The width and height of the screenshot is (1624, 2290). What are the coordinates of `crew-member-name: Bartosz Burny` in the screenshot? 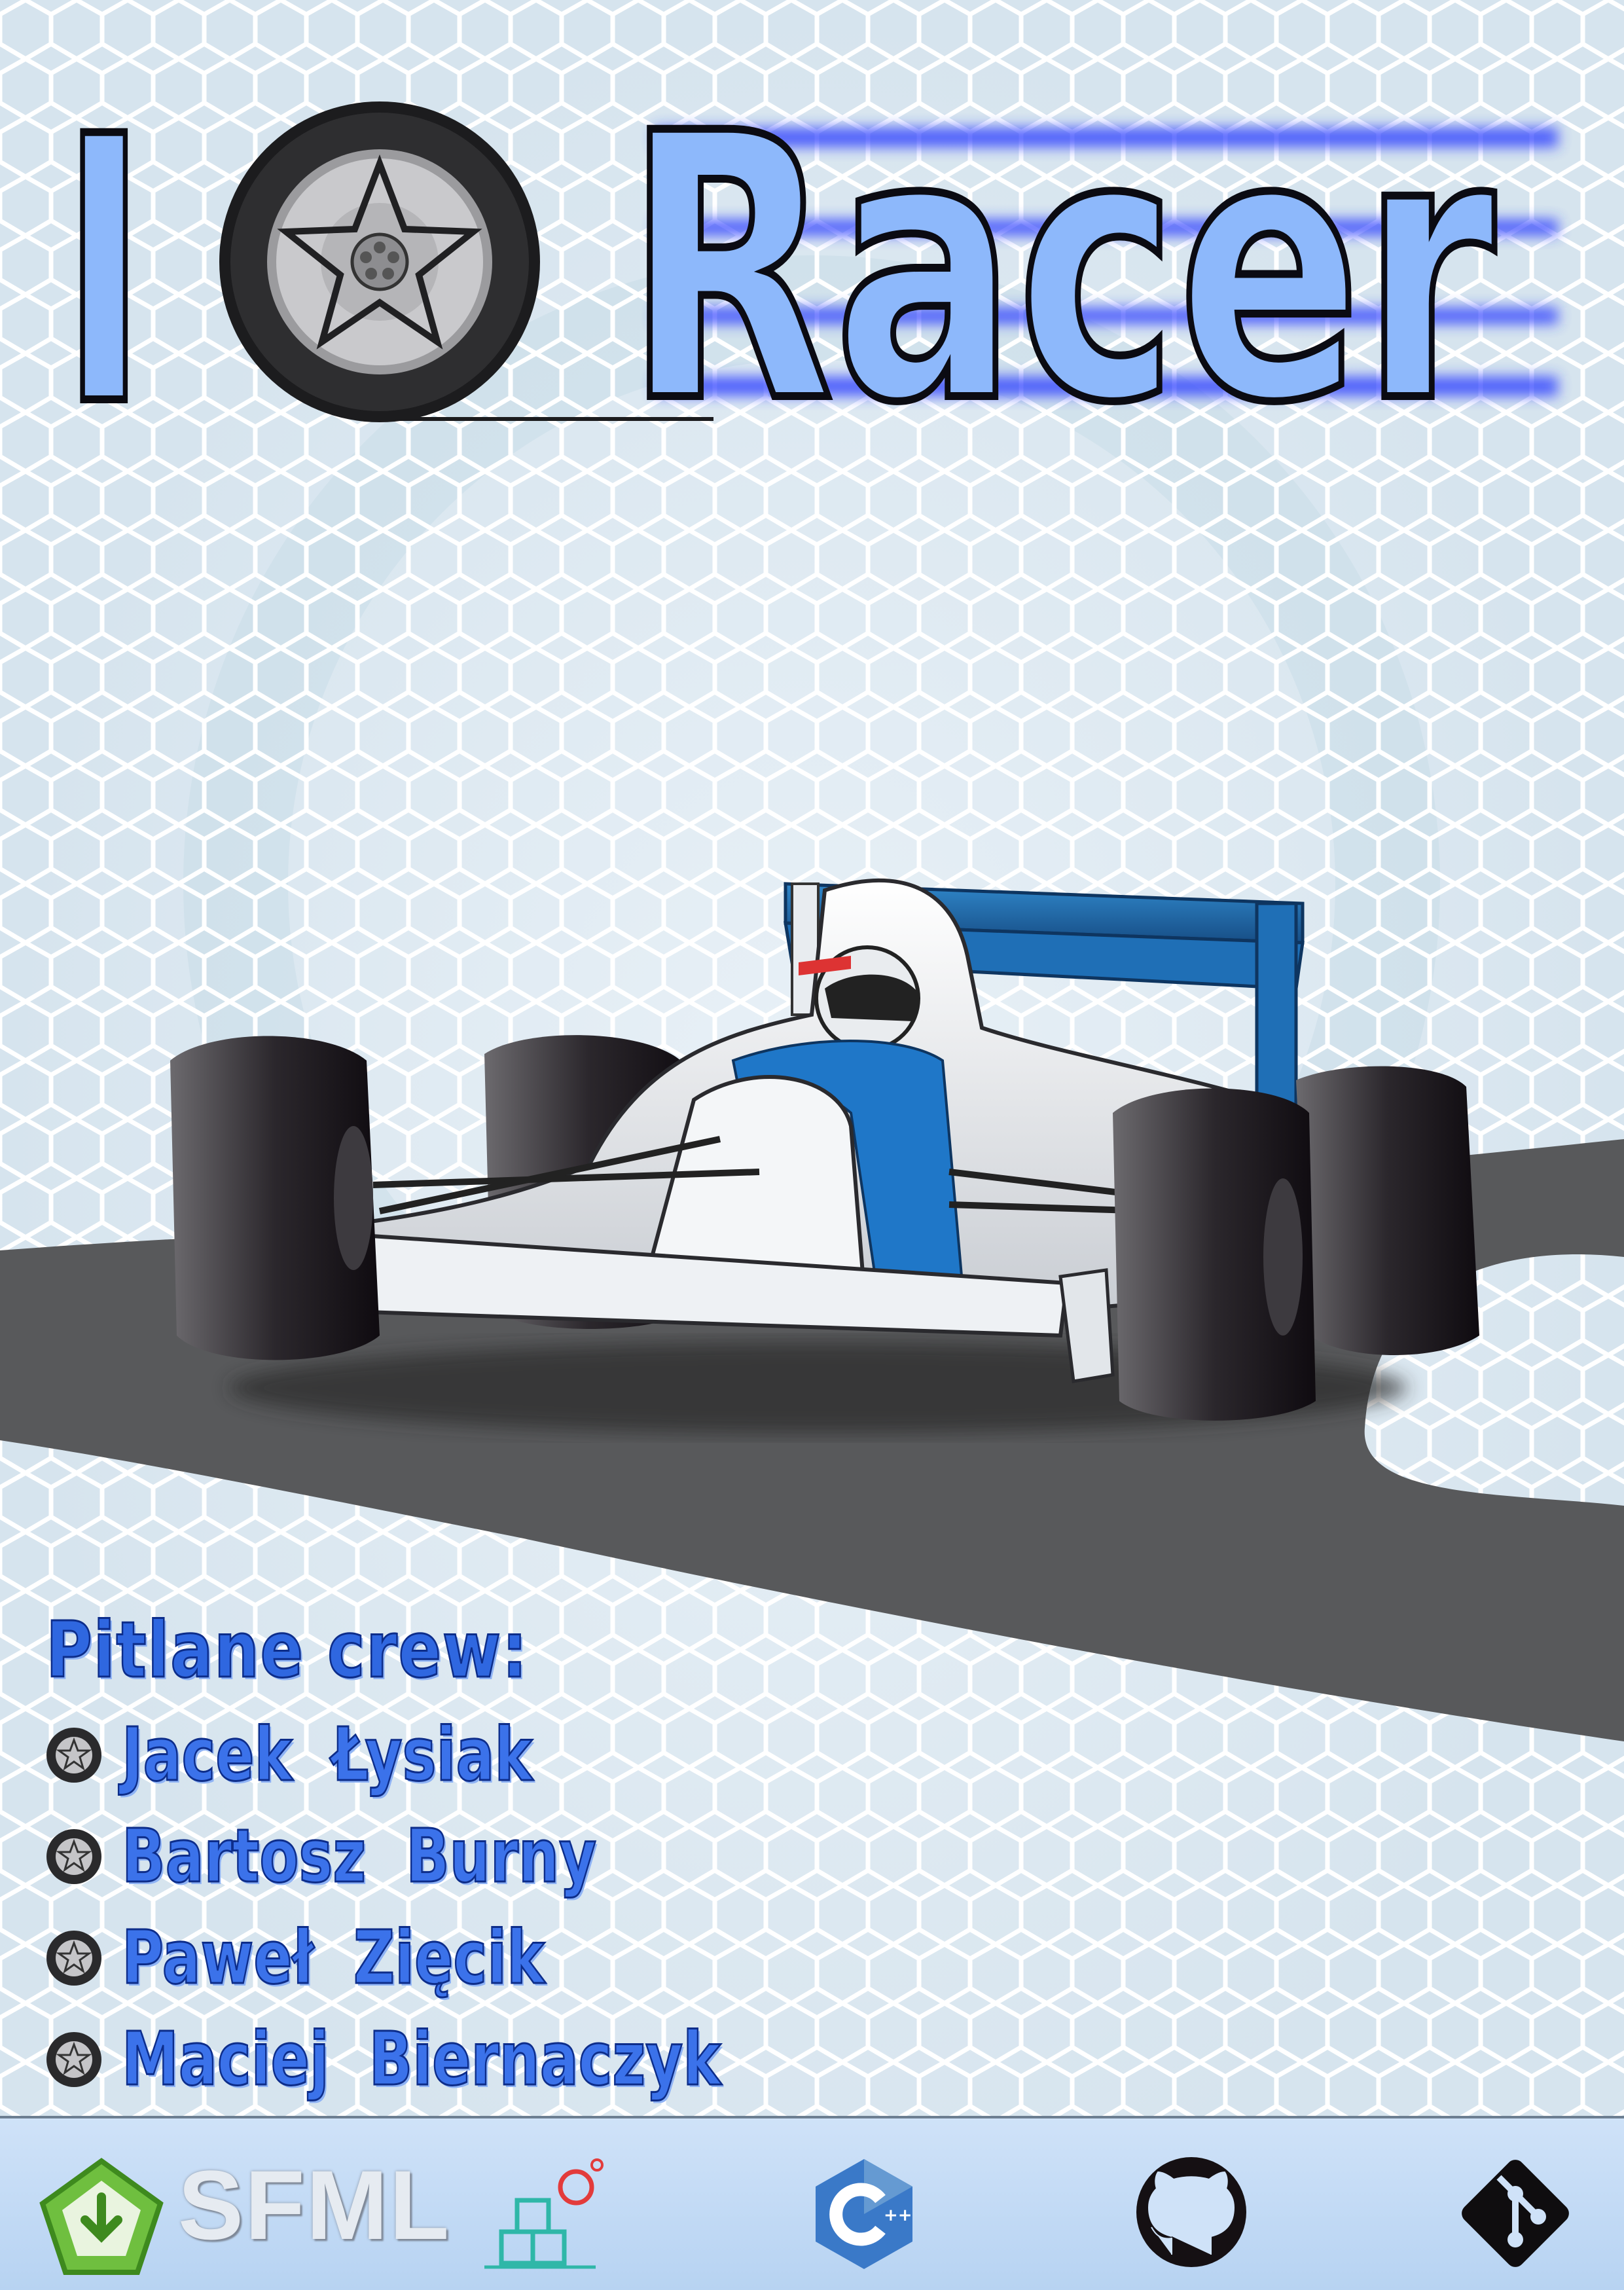 It's located at (359, 1856).